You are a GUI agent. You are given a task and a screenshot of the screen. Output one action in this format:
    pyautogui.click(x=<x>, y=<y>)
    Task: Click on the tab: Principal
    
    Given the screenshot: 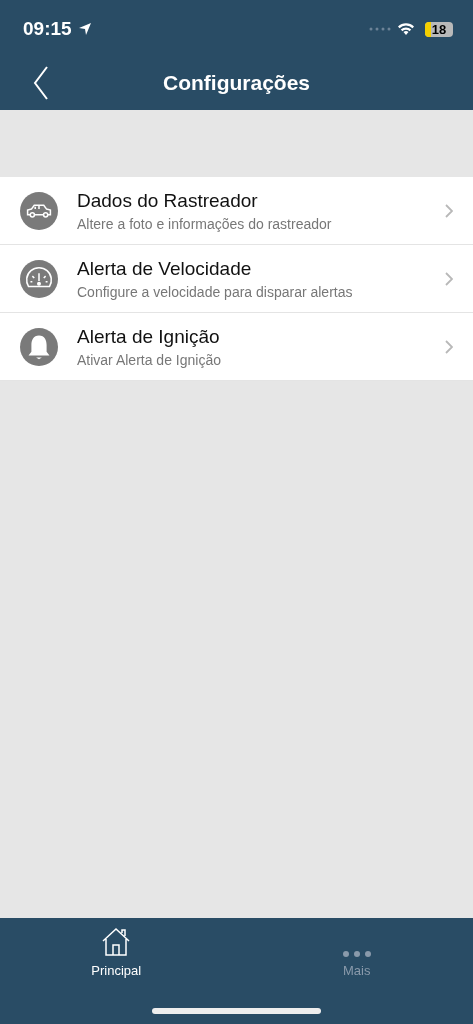 What is the action you would take?
    pyautogui.click(x=116, y=949)
    